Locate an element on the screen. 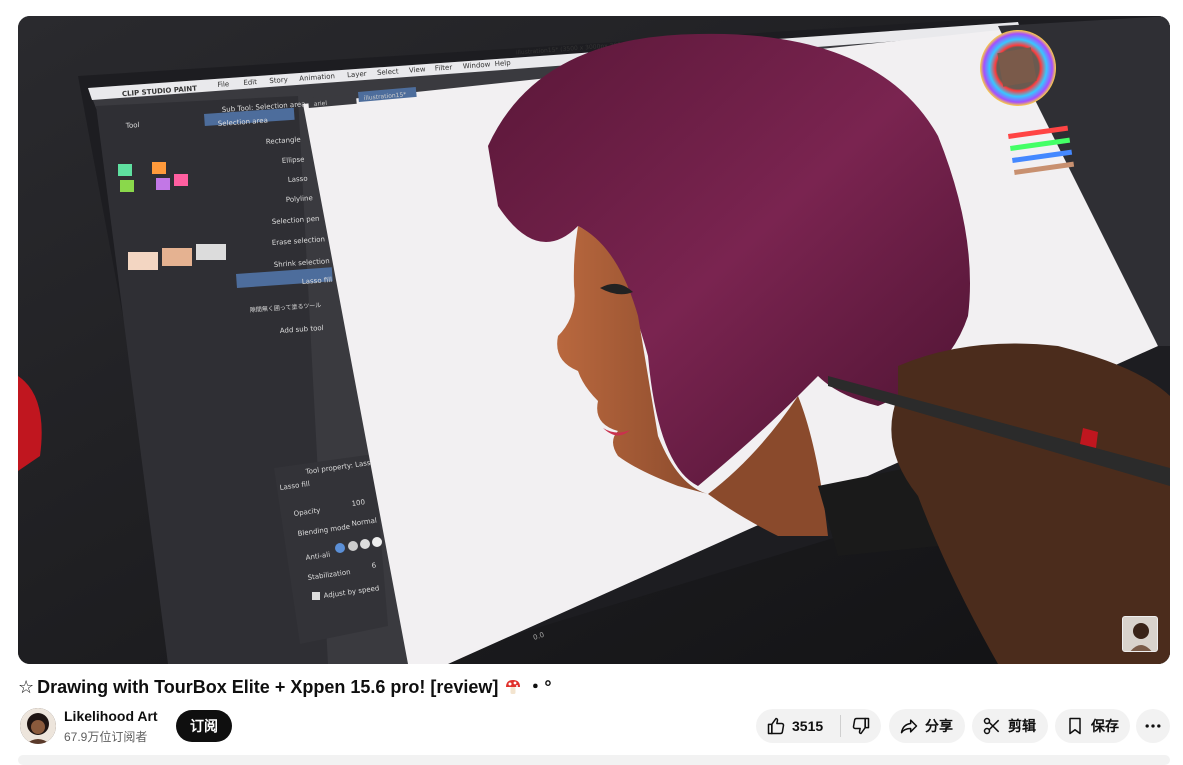  like-dislike-group: 3515 is located at coordinates (818, 726).